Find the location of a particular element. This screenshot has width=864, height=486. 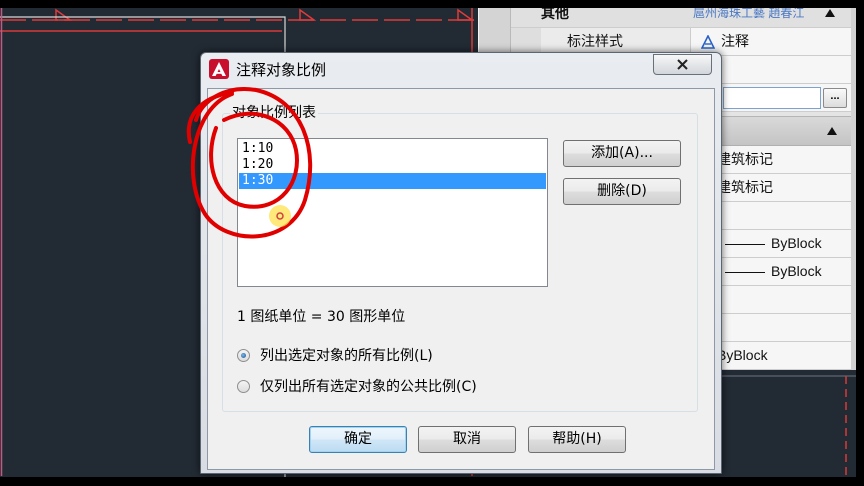

delete-scale-button: 删除(D) is located at coordinates (622, 191).